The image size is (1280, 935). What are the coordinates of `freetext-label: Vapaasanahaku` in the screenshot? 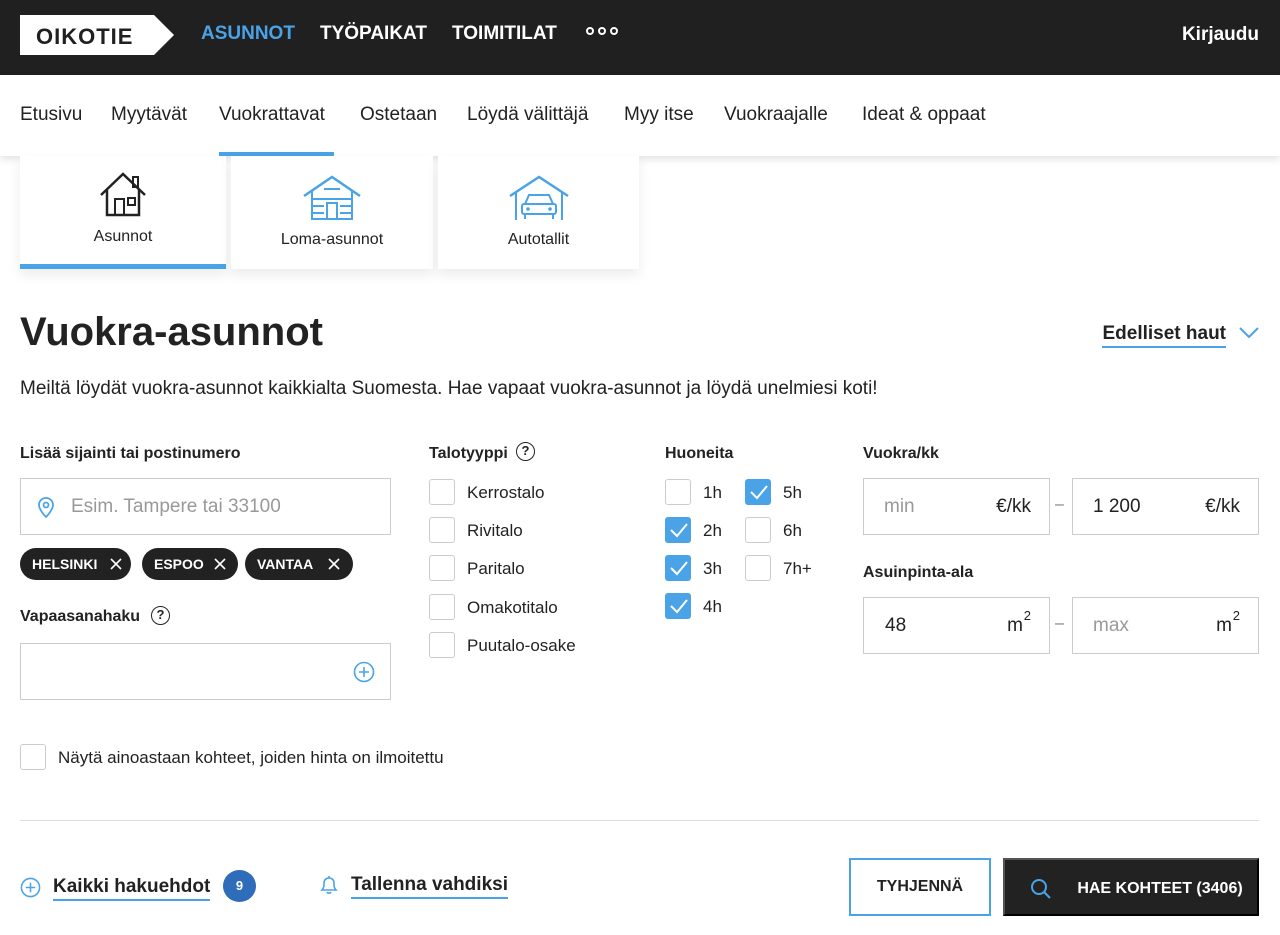 It's located at (80, 616).